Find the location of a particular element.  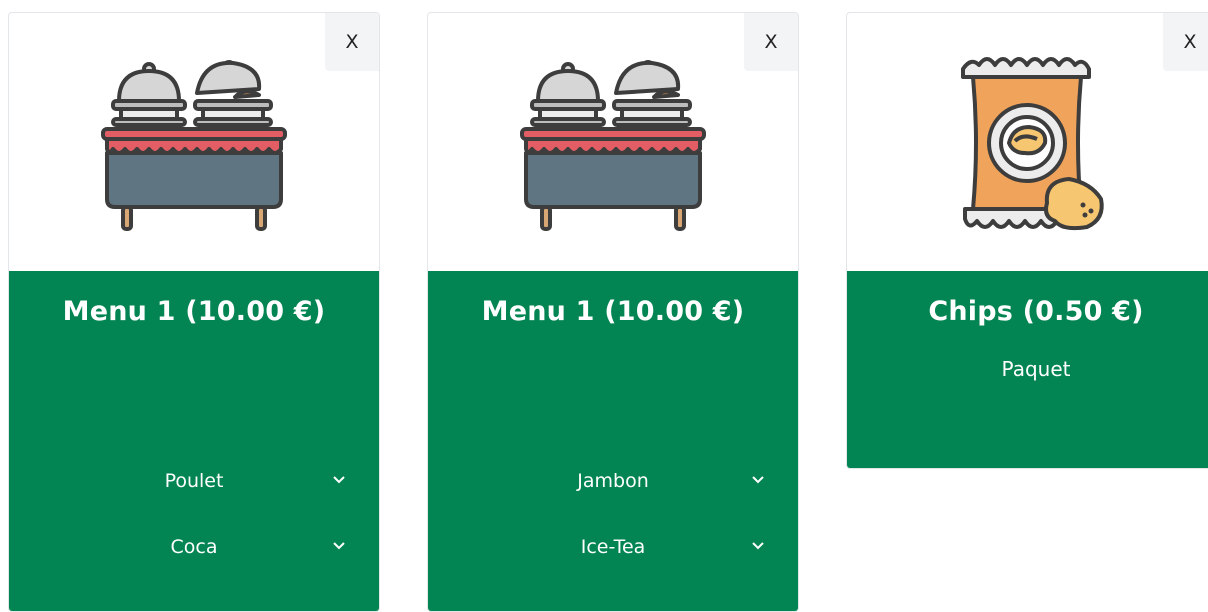

select-value: Jambon is located at coordinates (613, 481).